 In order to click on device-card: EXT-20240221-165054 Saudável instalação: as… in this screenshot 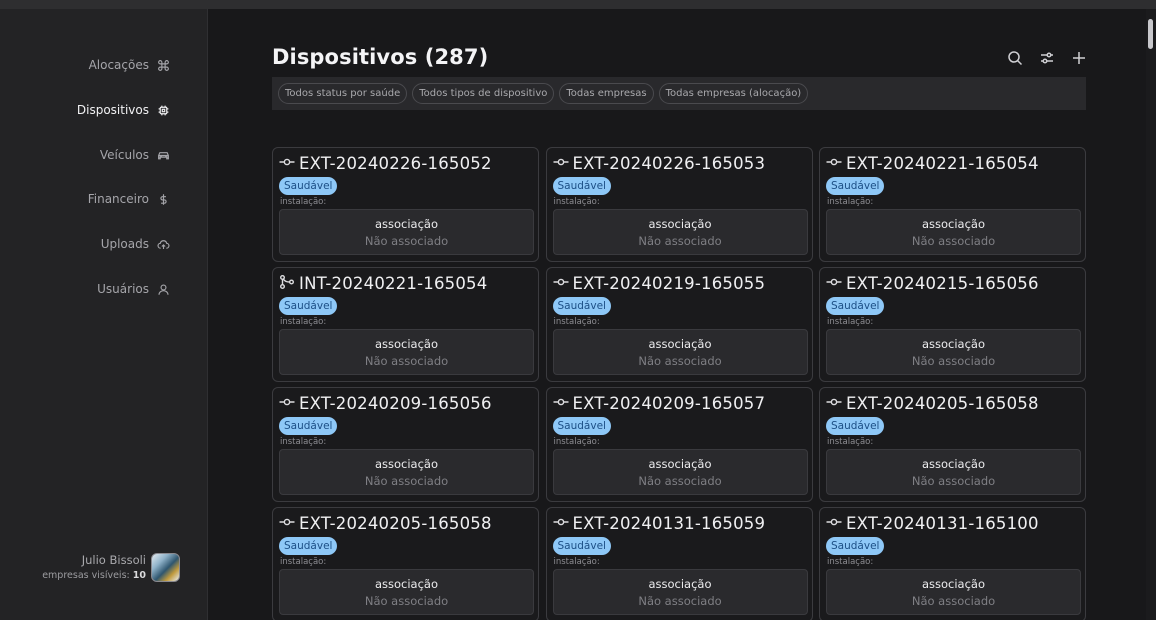, I will do `click(952, 204)`.